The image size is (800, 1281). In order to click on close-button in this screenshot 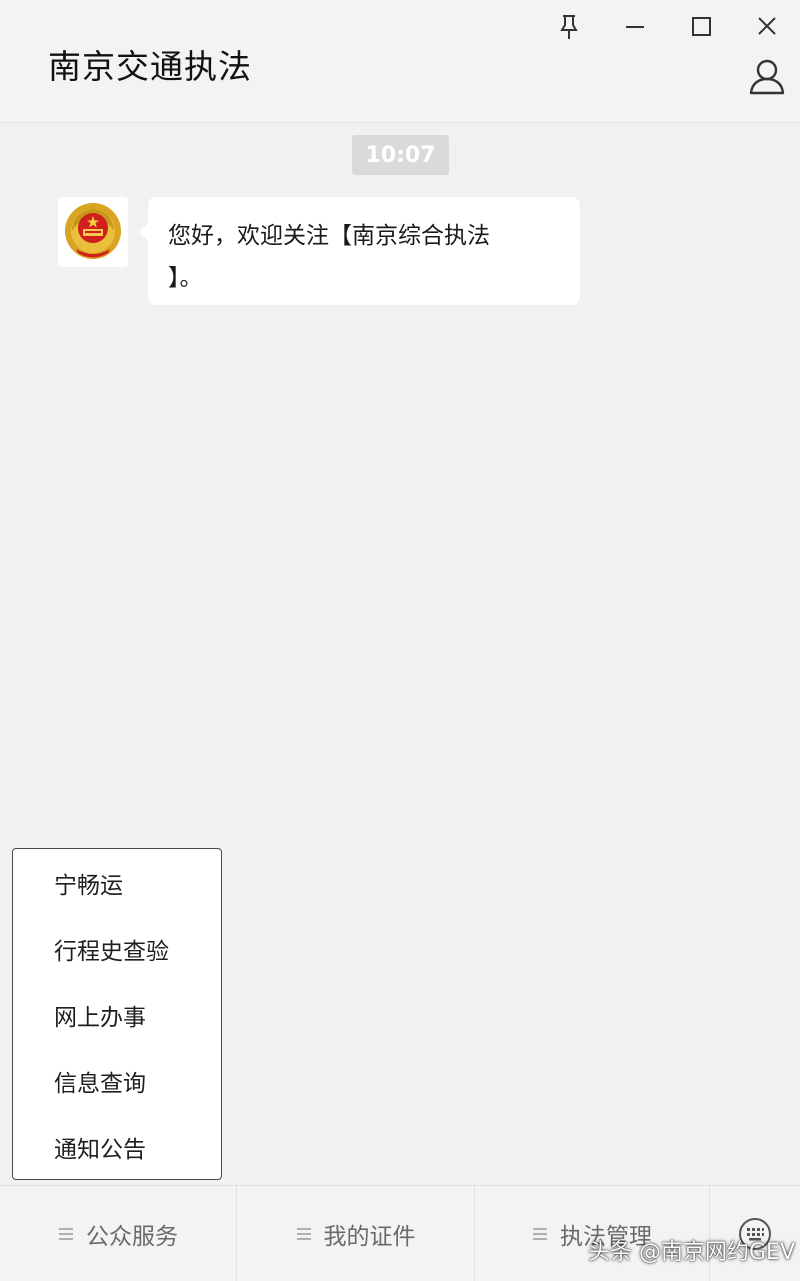, I will do `click(767, 27)`.